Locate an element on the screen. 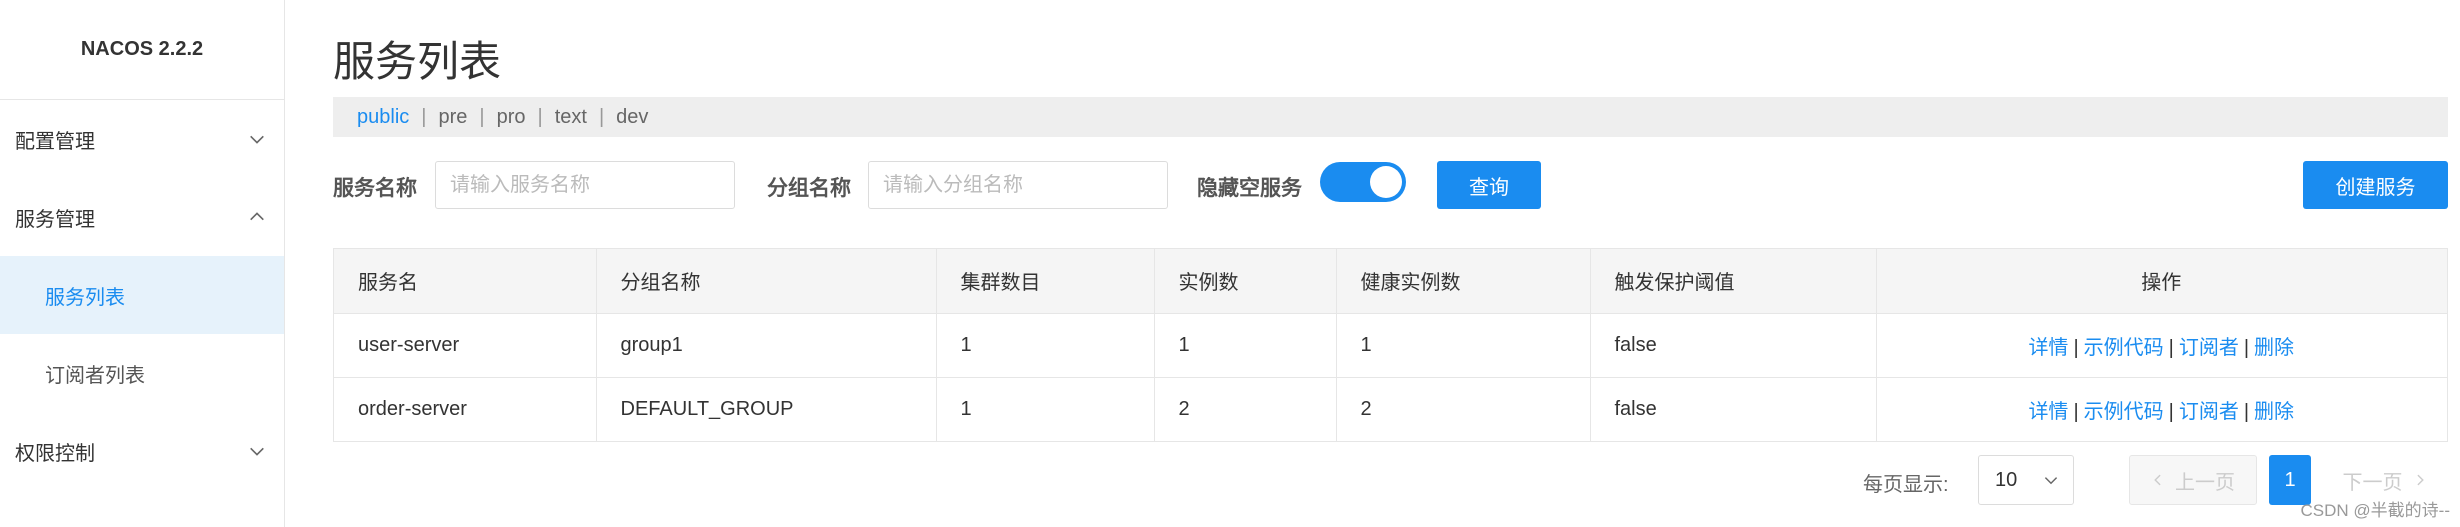 The width and height of the screenshot is (2460, 527). toggle-knob is located at coordinates (1386, 182).